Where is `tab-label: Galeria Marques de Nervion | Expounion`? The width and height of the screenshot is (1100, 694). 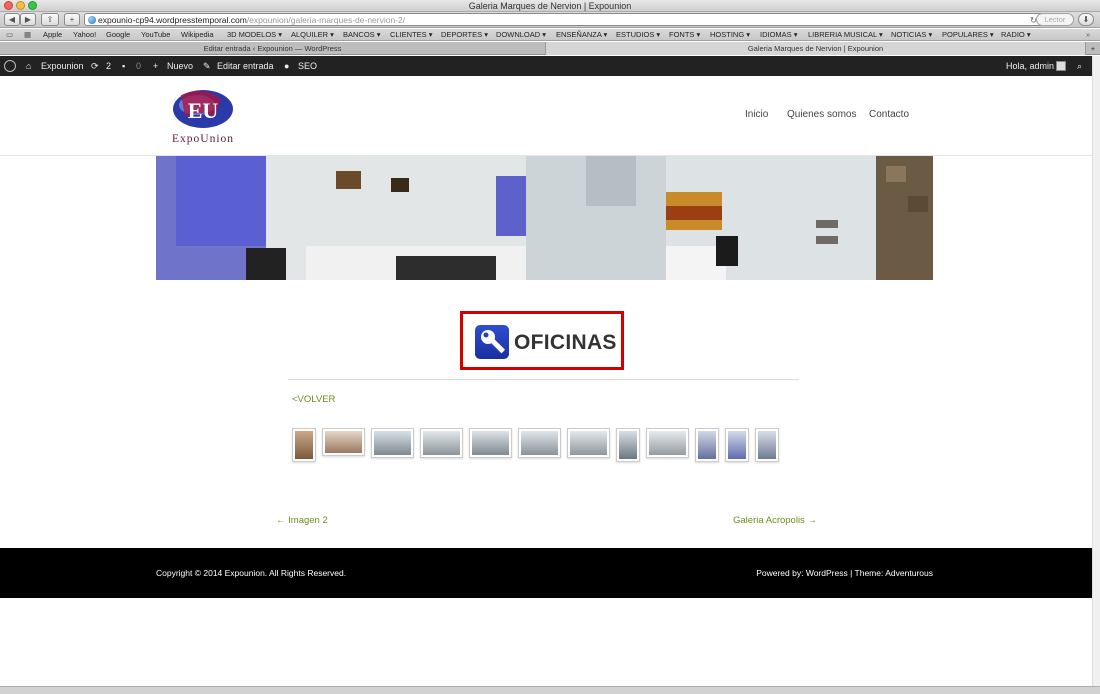
tab-label: Galeria Marques de Nervion | Expounion is located at coordinates (815, 48).